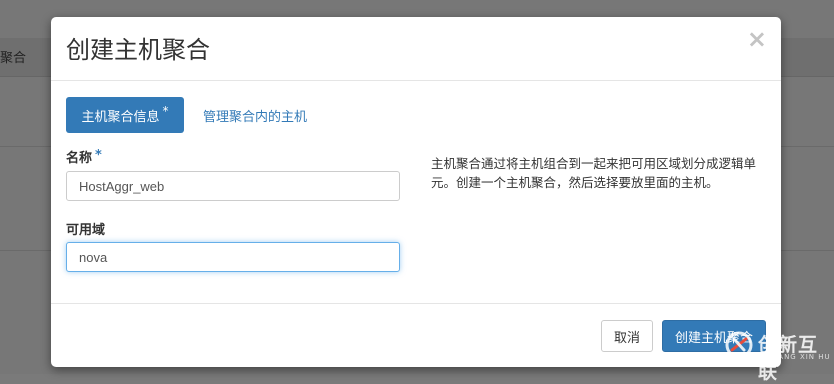 Image resolution: width=834 pixels, height=384 pixels. I want to click on name-label: 名称 *, so click(84, 156).